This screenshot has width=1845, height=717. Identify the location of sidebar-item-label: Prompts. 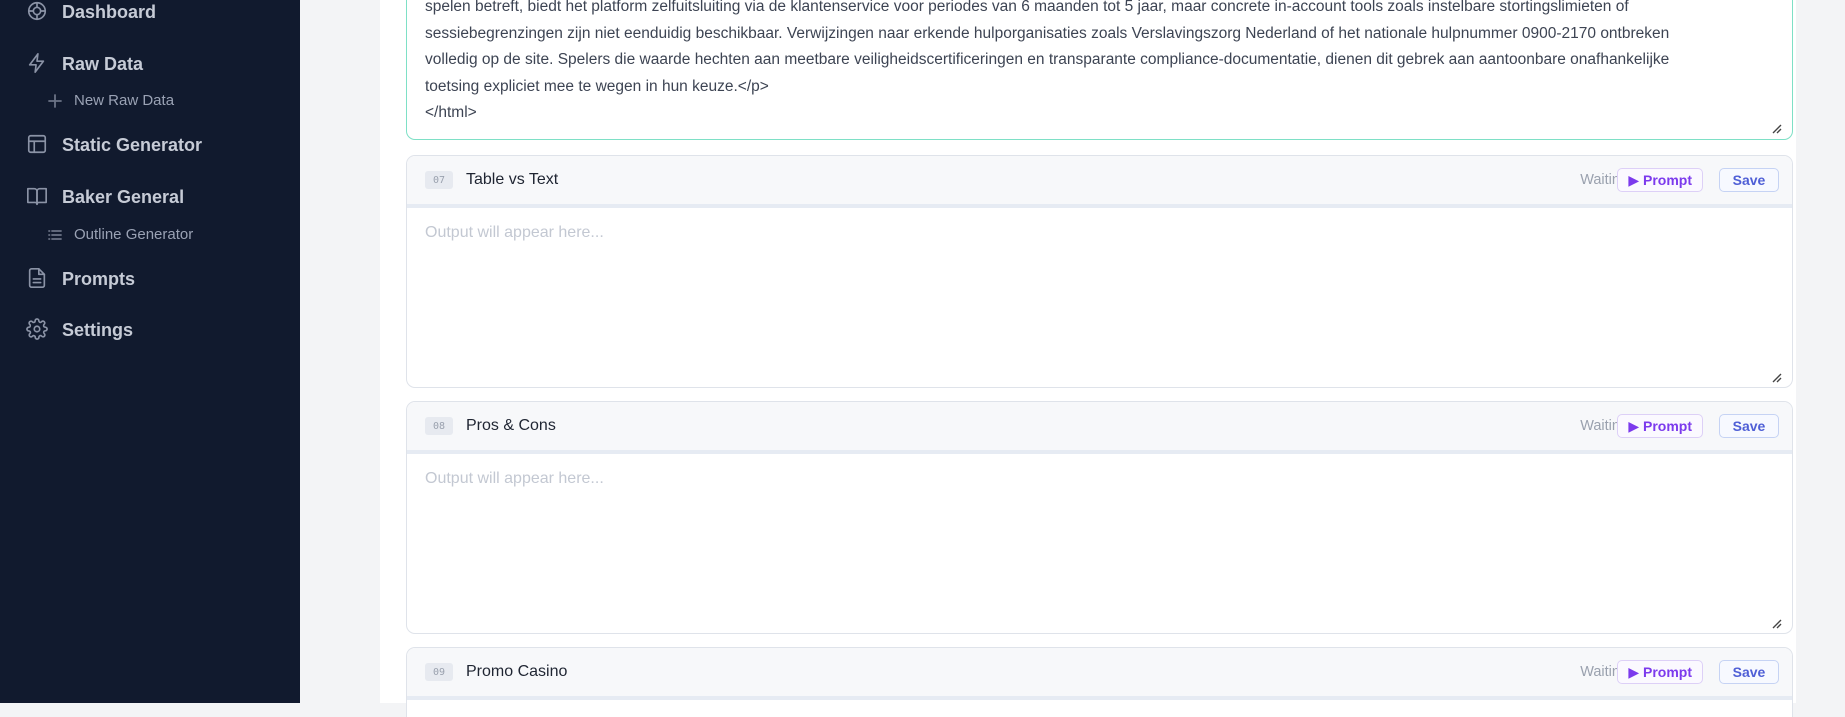
(99, 278).